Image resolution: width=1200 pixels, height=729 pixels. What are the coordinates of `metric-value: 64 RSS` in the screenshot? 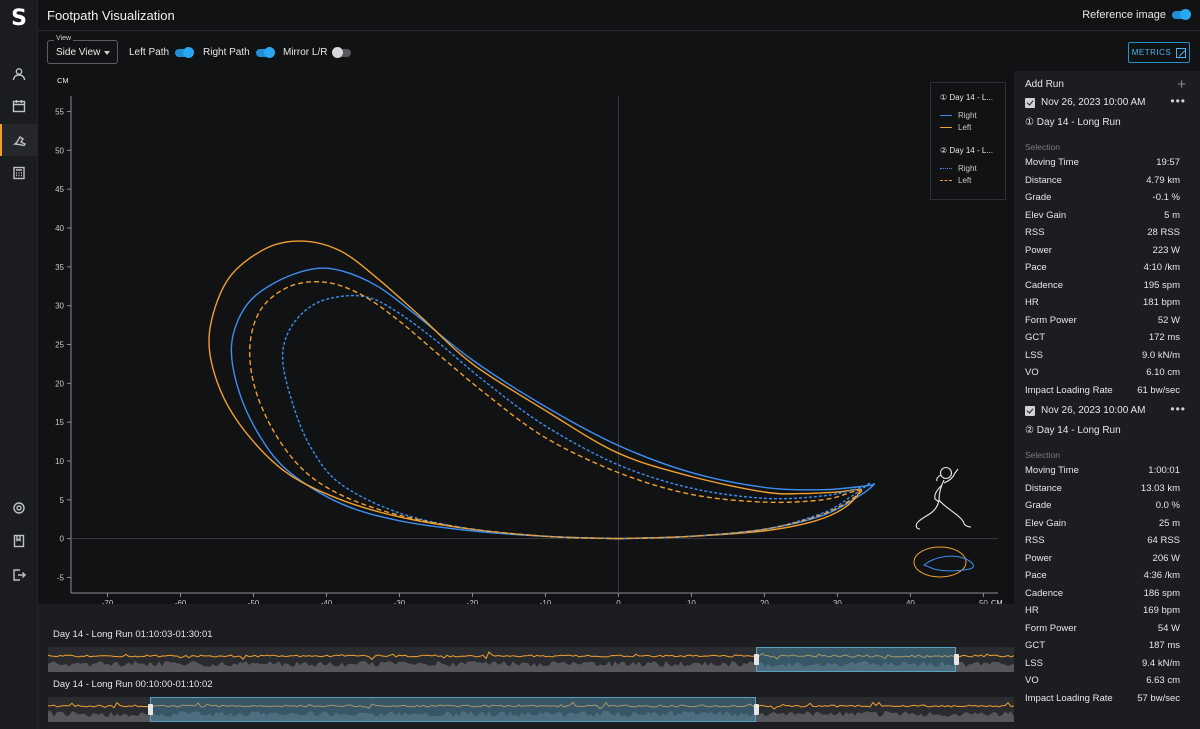 It's located at (1163, 540).